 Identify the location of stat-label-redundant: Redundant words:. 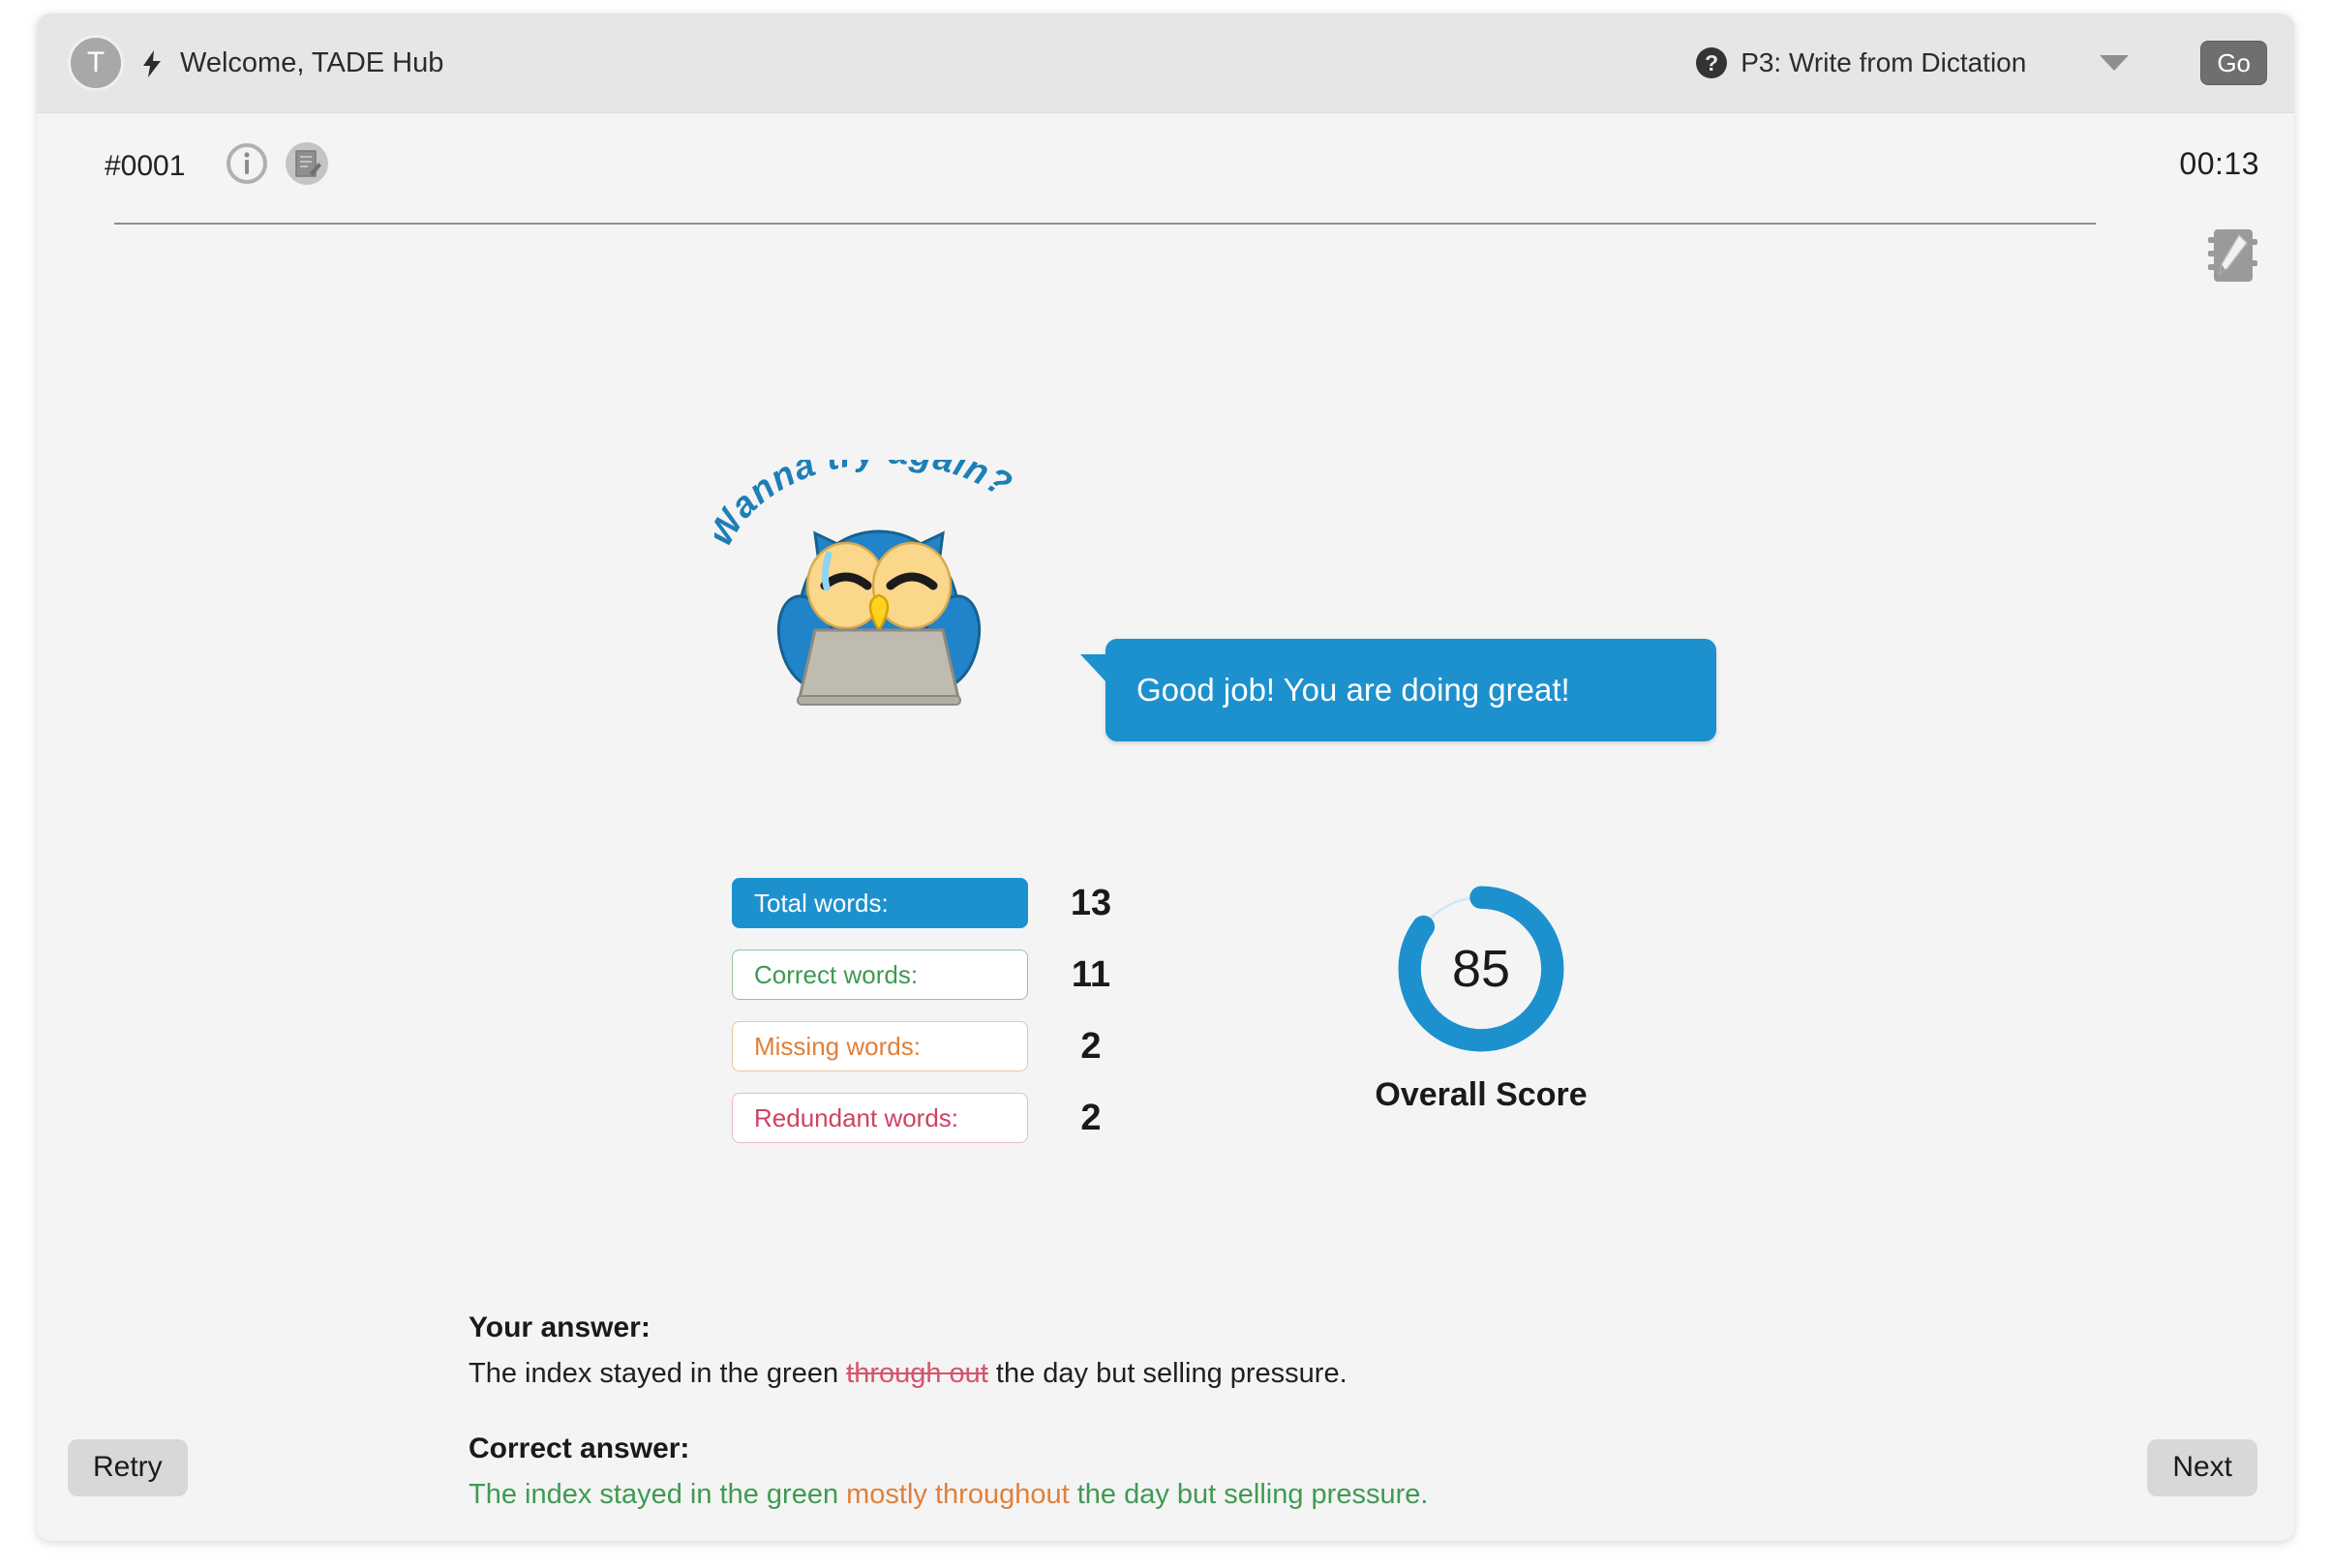
(880, 1118).